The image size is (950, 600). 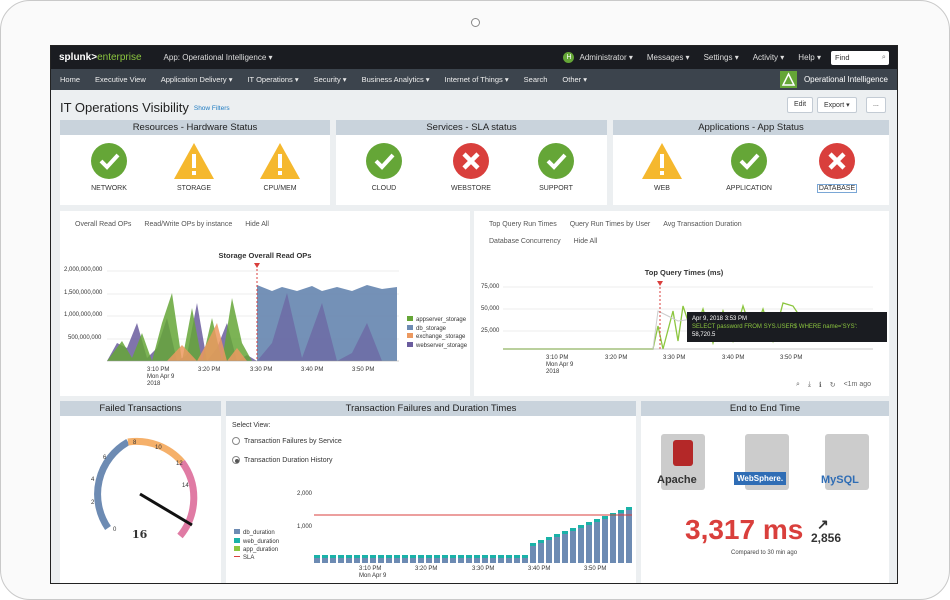 What do you see at coordinates (158, 448) in the screenshot?
I see `gauge-tick: 10` at bounding box center [158, 448].